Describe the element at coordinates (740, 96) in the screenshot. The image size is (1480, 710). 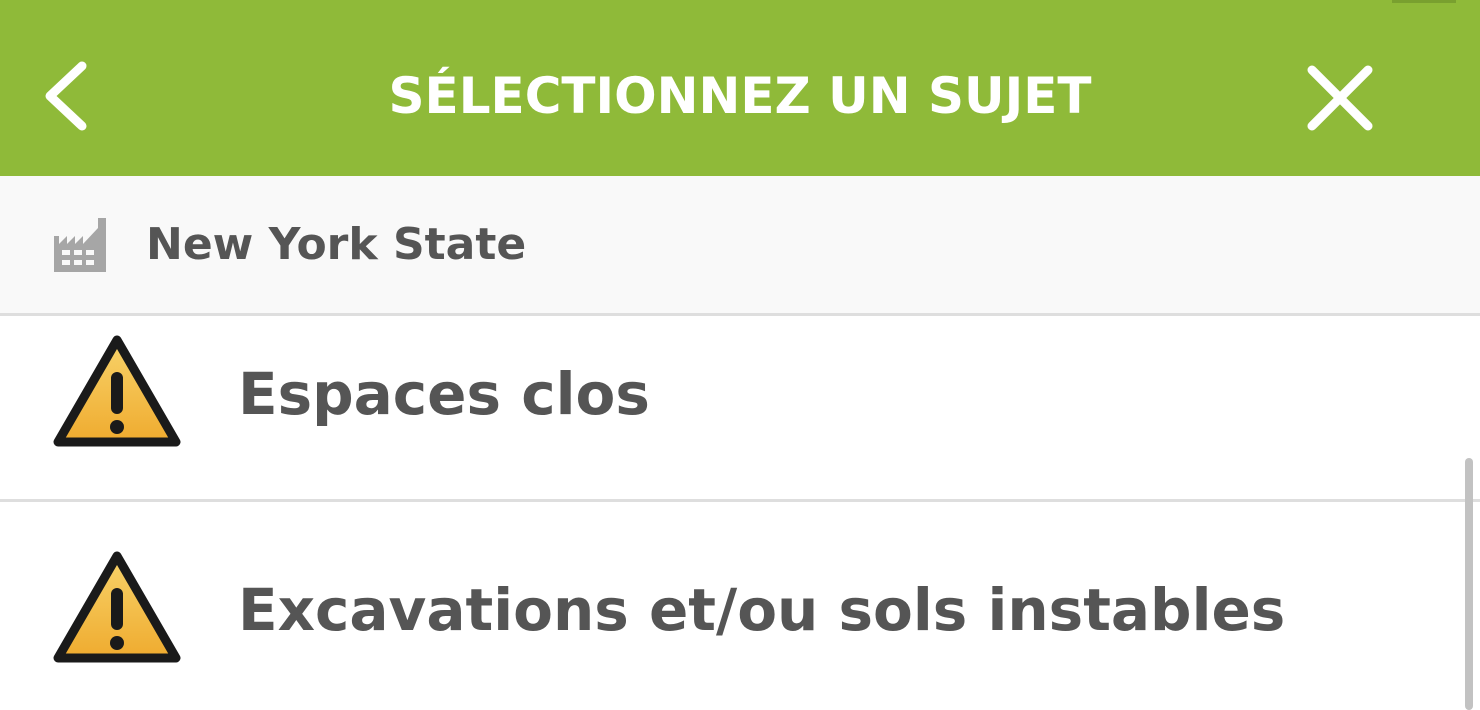
I see `page-title: SÉLECTIONNEZ UN SUJET` at that location.